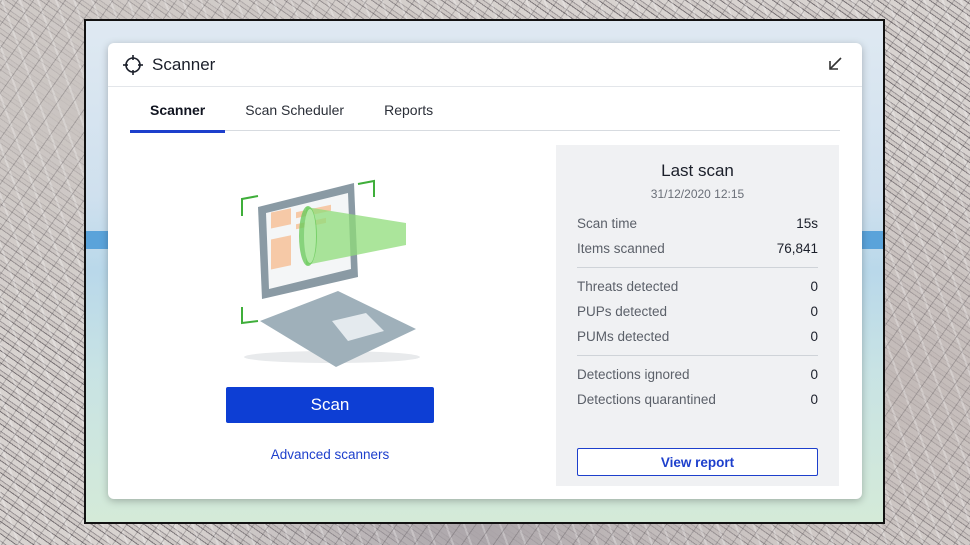  What do you see at coordinates (797, 248) in the screenshot?
I see `stat-value: 76,841` at bounding box center [797, 248].